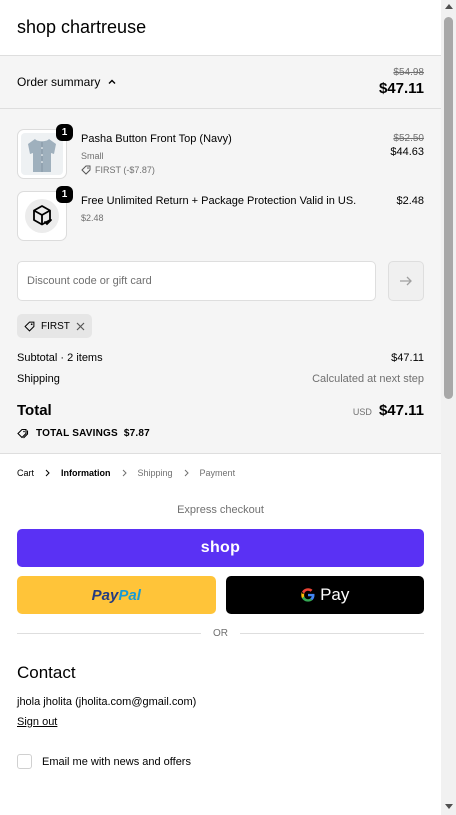 This screenshot has height=815, width=456. What do you see at coordinates (125, 170) in the screenshot?
I see `item-discount-text: FIRST (-$7.87)` at bounding box center [125, 170].